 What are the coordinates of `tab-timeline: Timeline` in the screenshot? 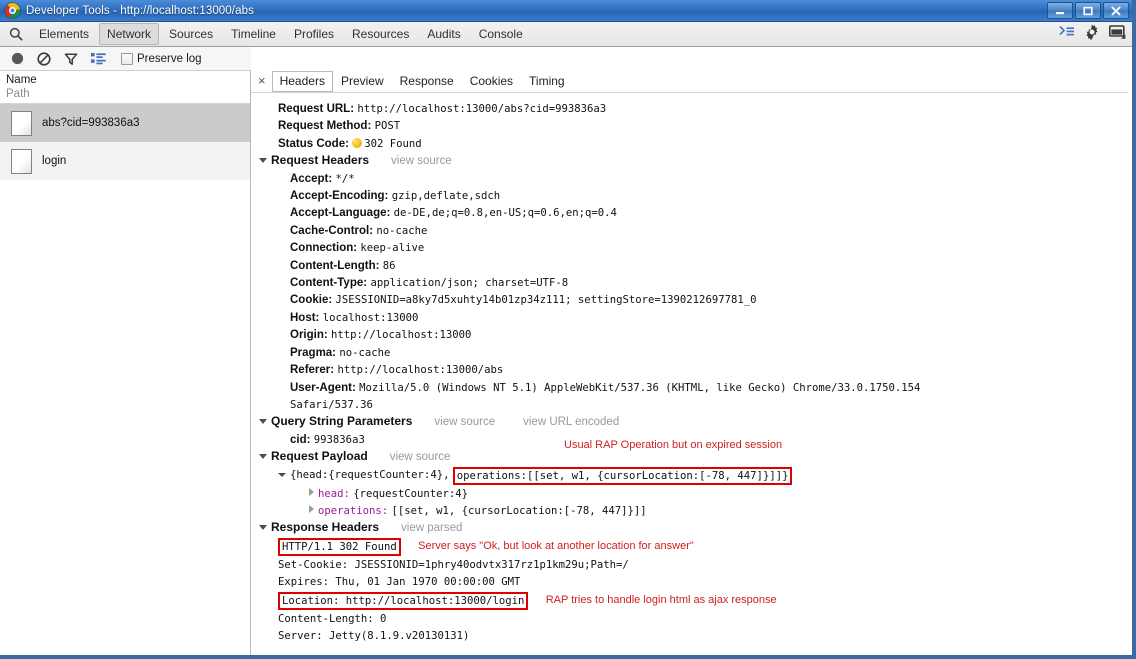 It's located at (253, 34).